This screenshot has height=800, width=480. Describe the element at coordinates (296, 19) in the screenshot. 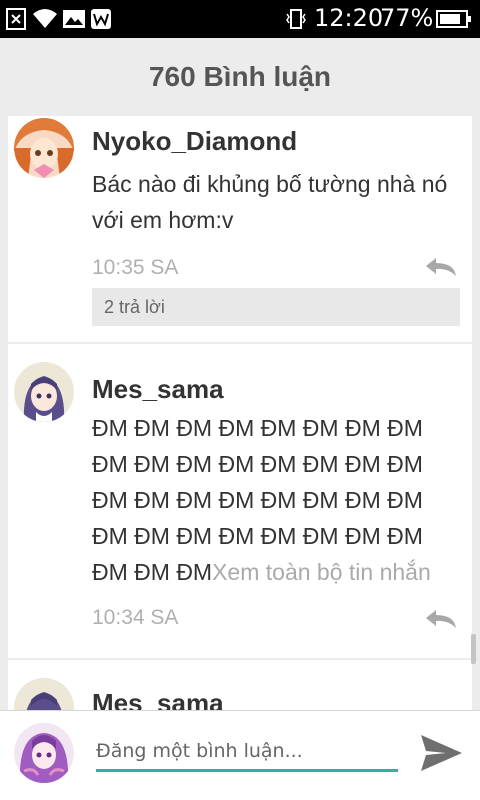

I see `vibrate-icon` at that location.